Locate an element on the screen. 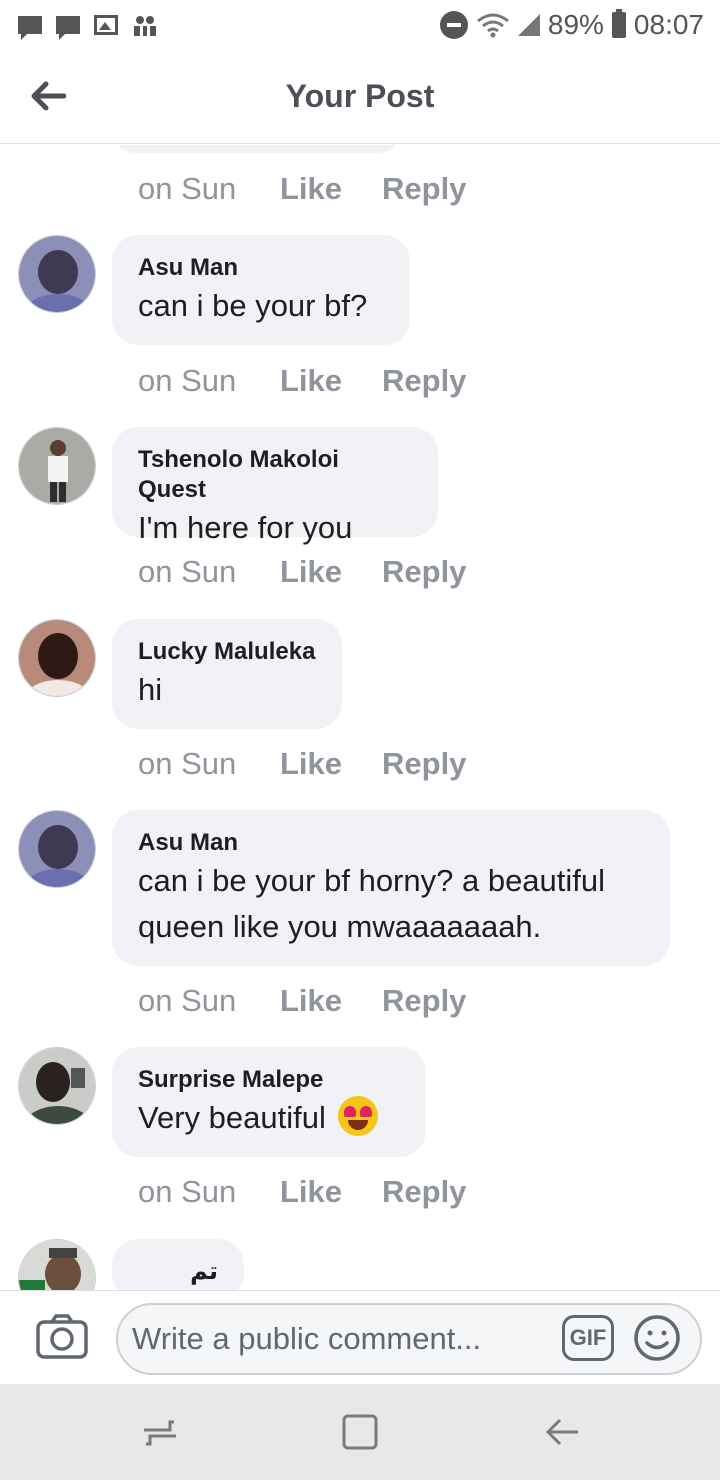 Image resolution: width=720 pixels, height=1480 pixels. battery-icon is located at coordinates (618, 23).